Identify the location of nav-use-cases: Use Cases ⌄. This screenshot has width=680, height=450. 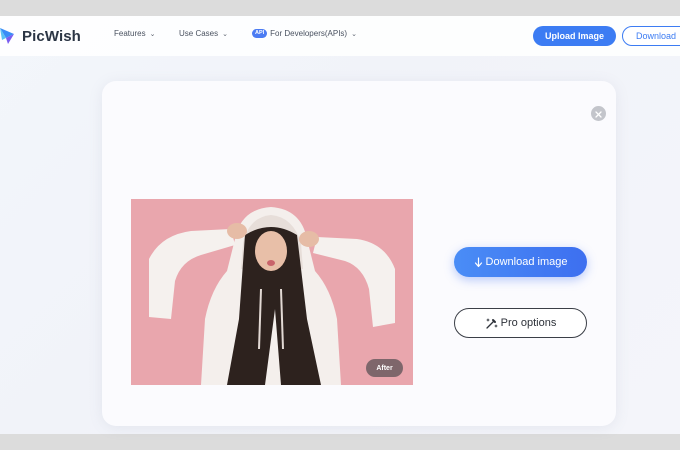
(203, 33).